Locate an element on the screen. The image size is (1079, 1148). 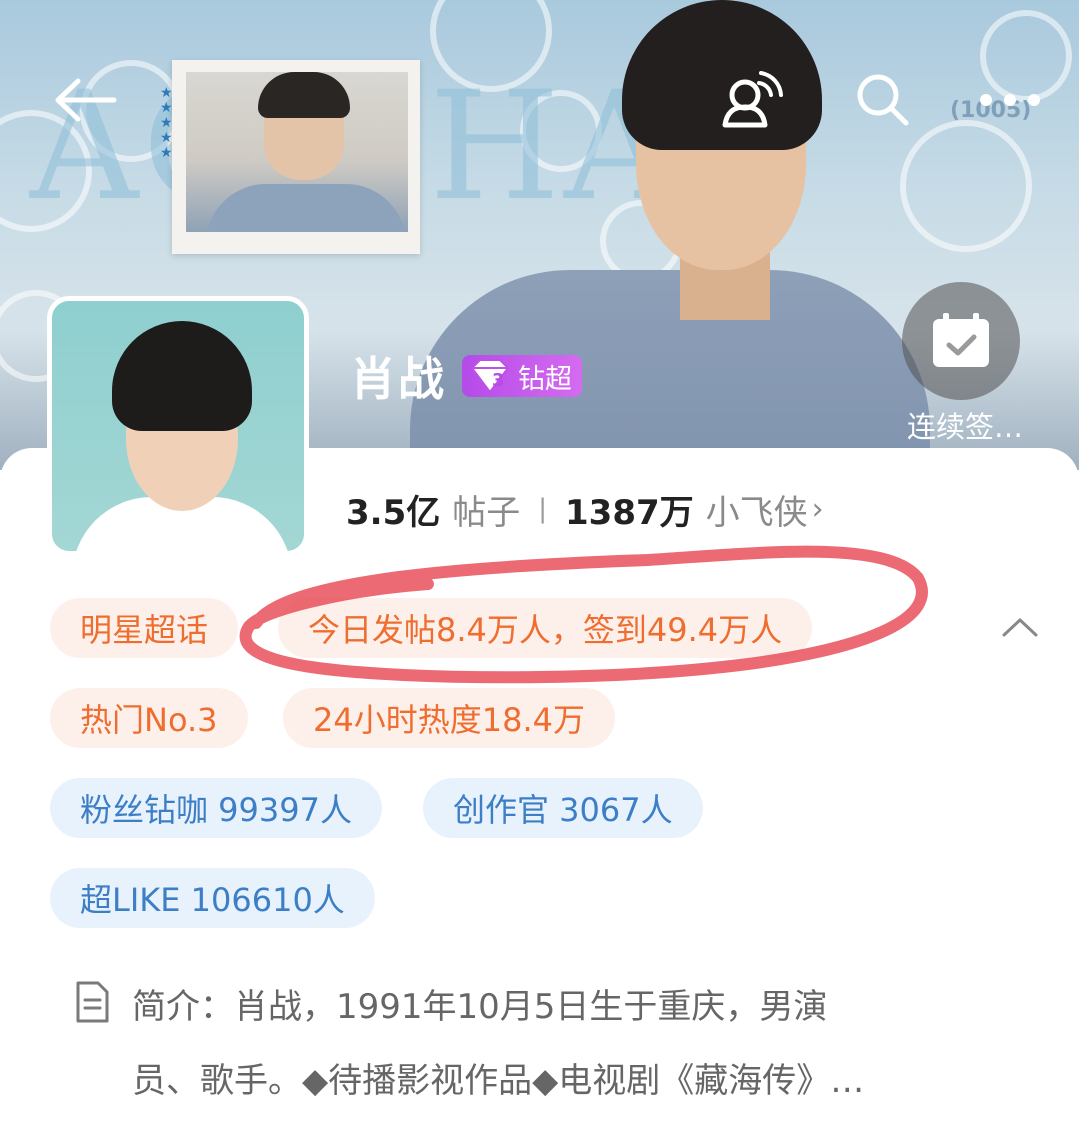
chip-star-topic: 明星超话 is located at coordinates (144, 628).